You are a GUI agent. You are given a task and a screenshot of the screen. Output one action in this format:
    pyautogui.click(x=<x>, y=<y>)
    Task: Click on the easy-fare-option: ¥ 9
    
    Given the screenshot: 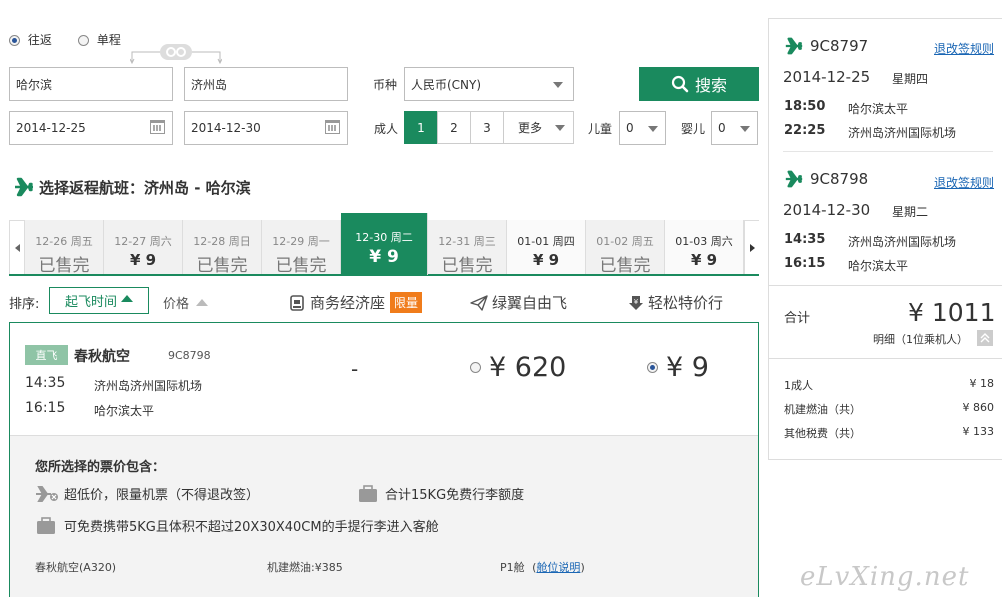 What is the action you would take?
    pyautogui.click(x=678, y=367)
    